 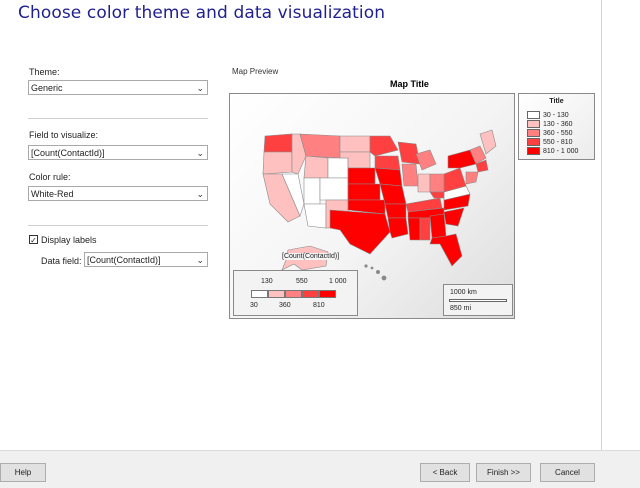 What do you see at coordinates (375, 272) in the screenshot?
I see `hawaii-shape` at bounding box center [375, 272].